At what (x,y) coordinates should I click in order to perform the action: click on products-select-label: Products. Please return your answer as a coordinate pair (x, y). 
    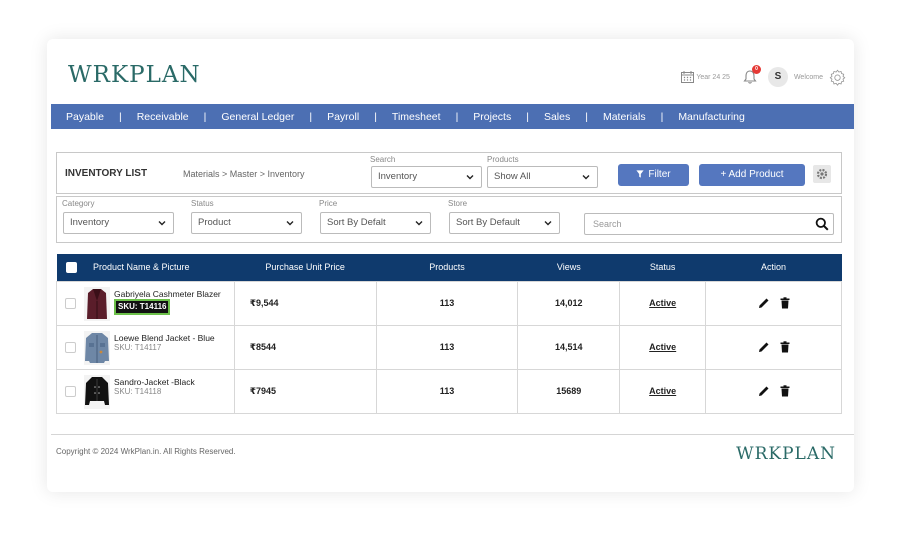
    Looking at the image, I should click on (503, 159).